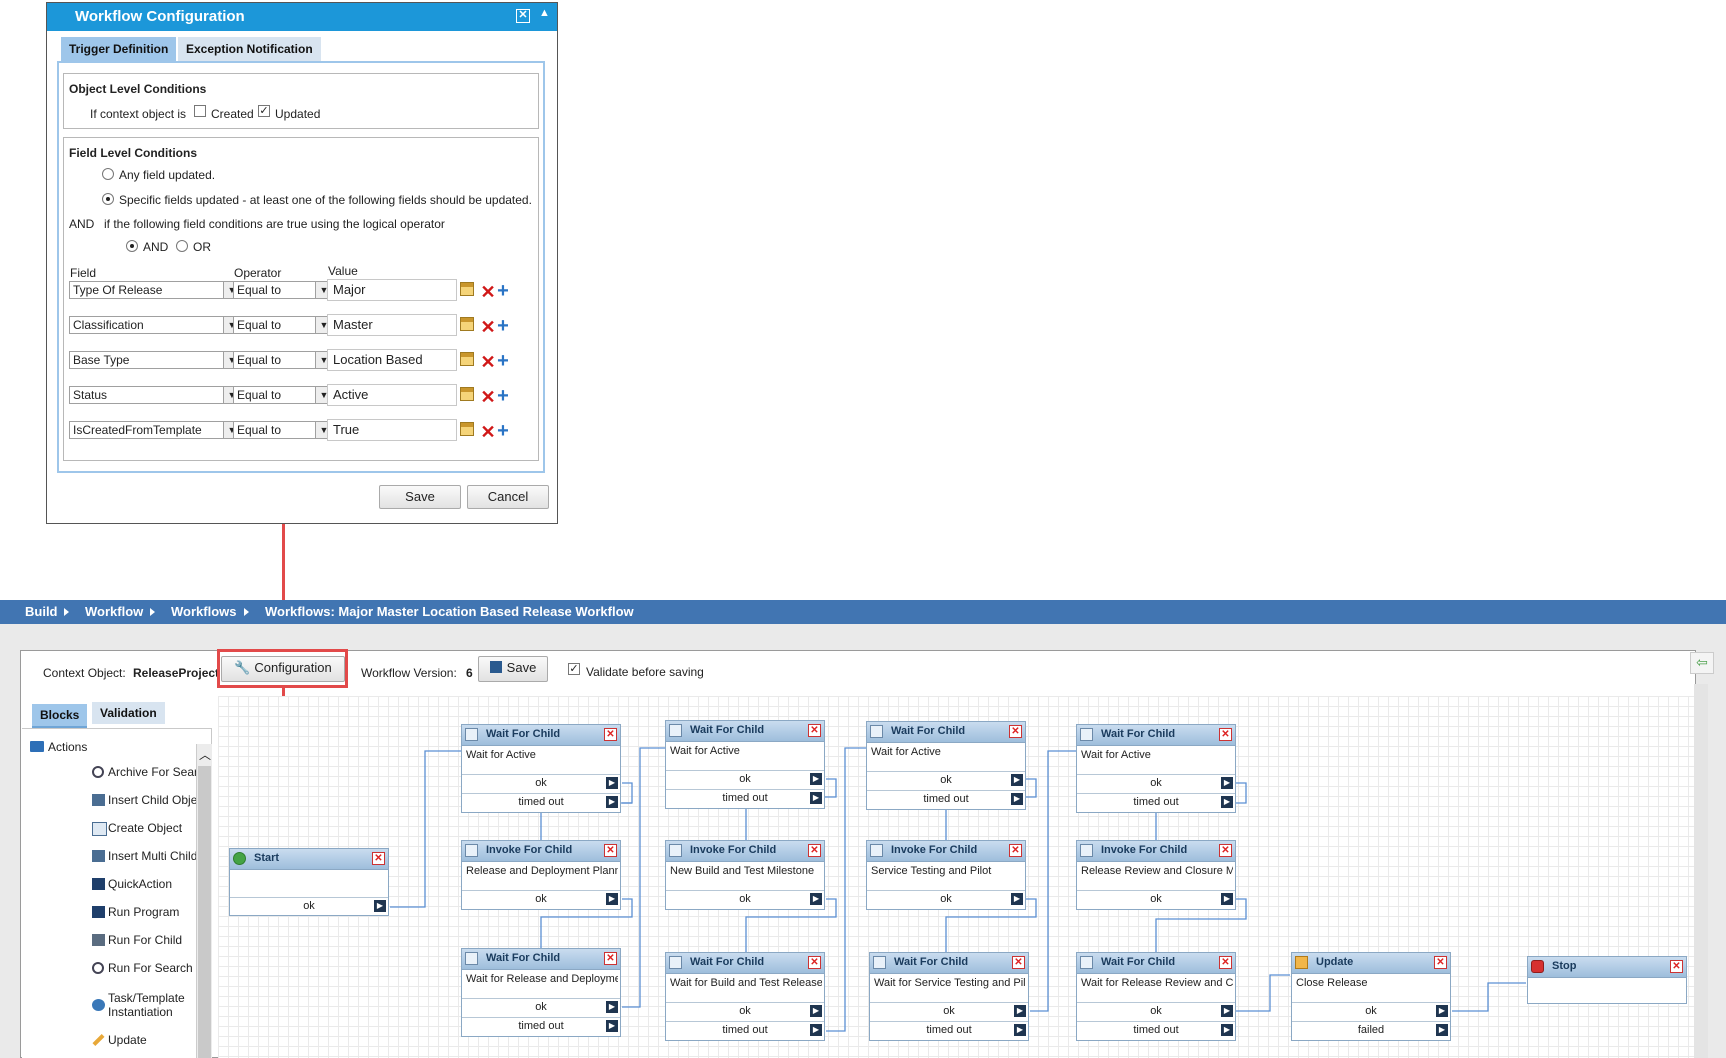 This screenshot has height=1058, width=1726. Describe the element at coordinates (425, 829) in the screenshot. I see `wire-start-w1` at that location.